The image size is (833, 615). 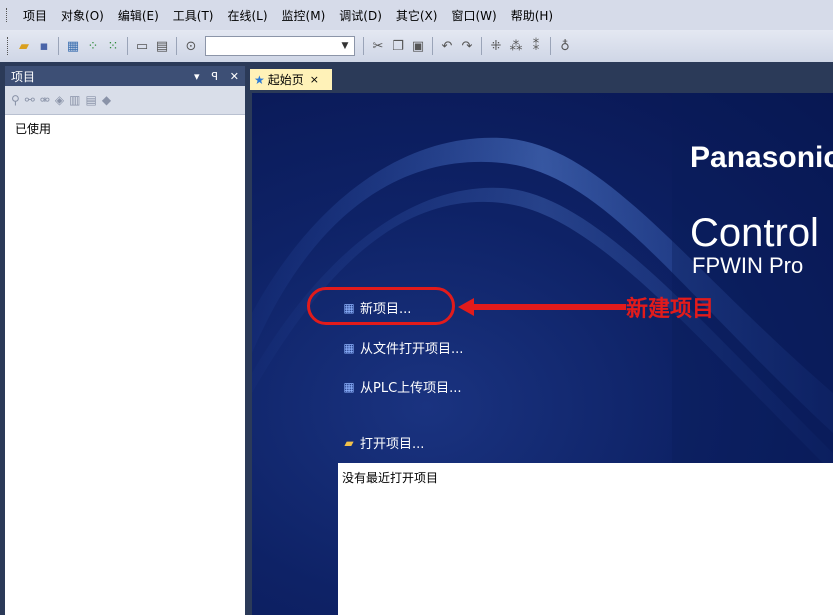 I want to click on menu-grip, so click(x=8, y=15).